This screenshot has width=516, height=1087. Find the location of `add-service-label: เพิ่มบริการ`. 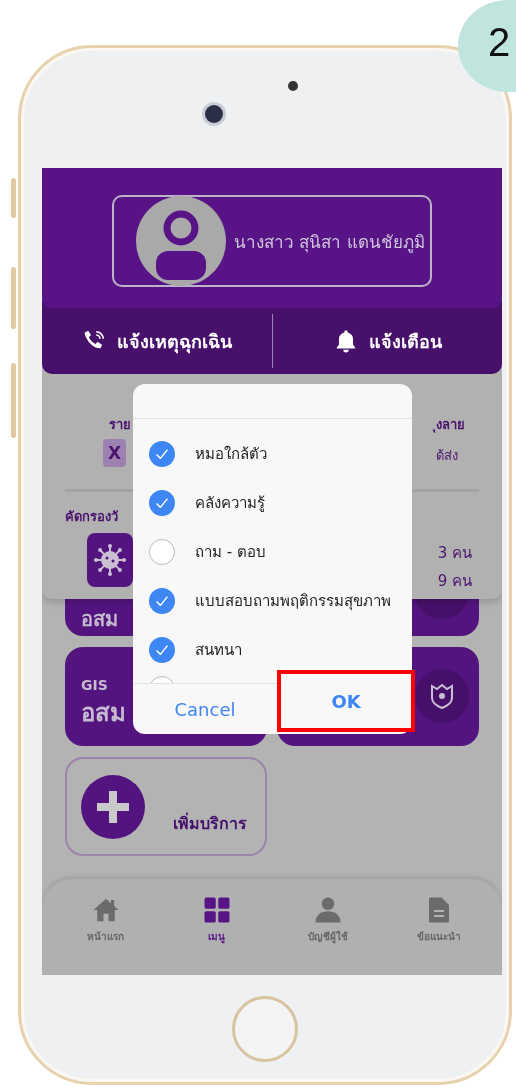

add-service-label: เพิ่มบริการ is located at coordinates (210, 823).